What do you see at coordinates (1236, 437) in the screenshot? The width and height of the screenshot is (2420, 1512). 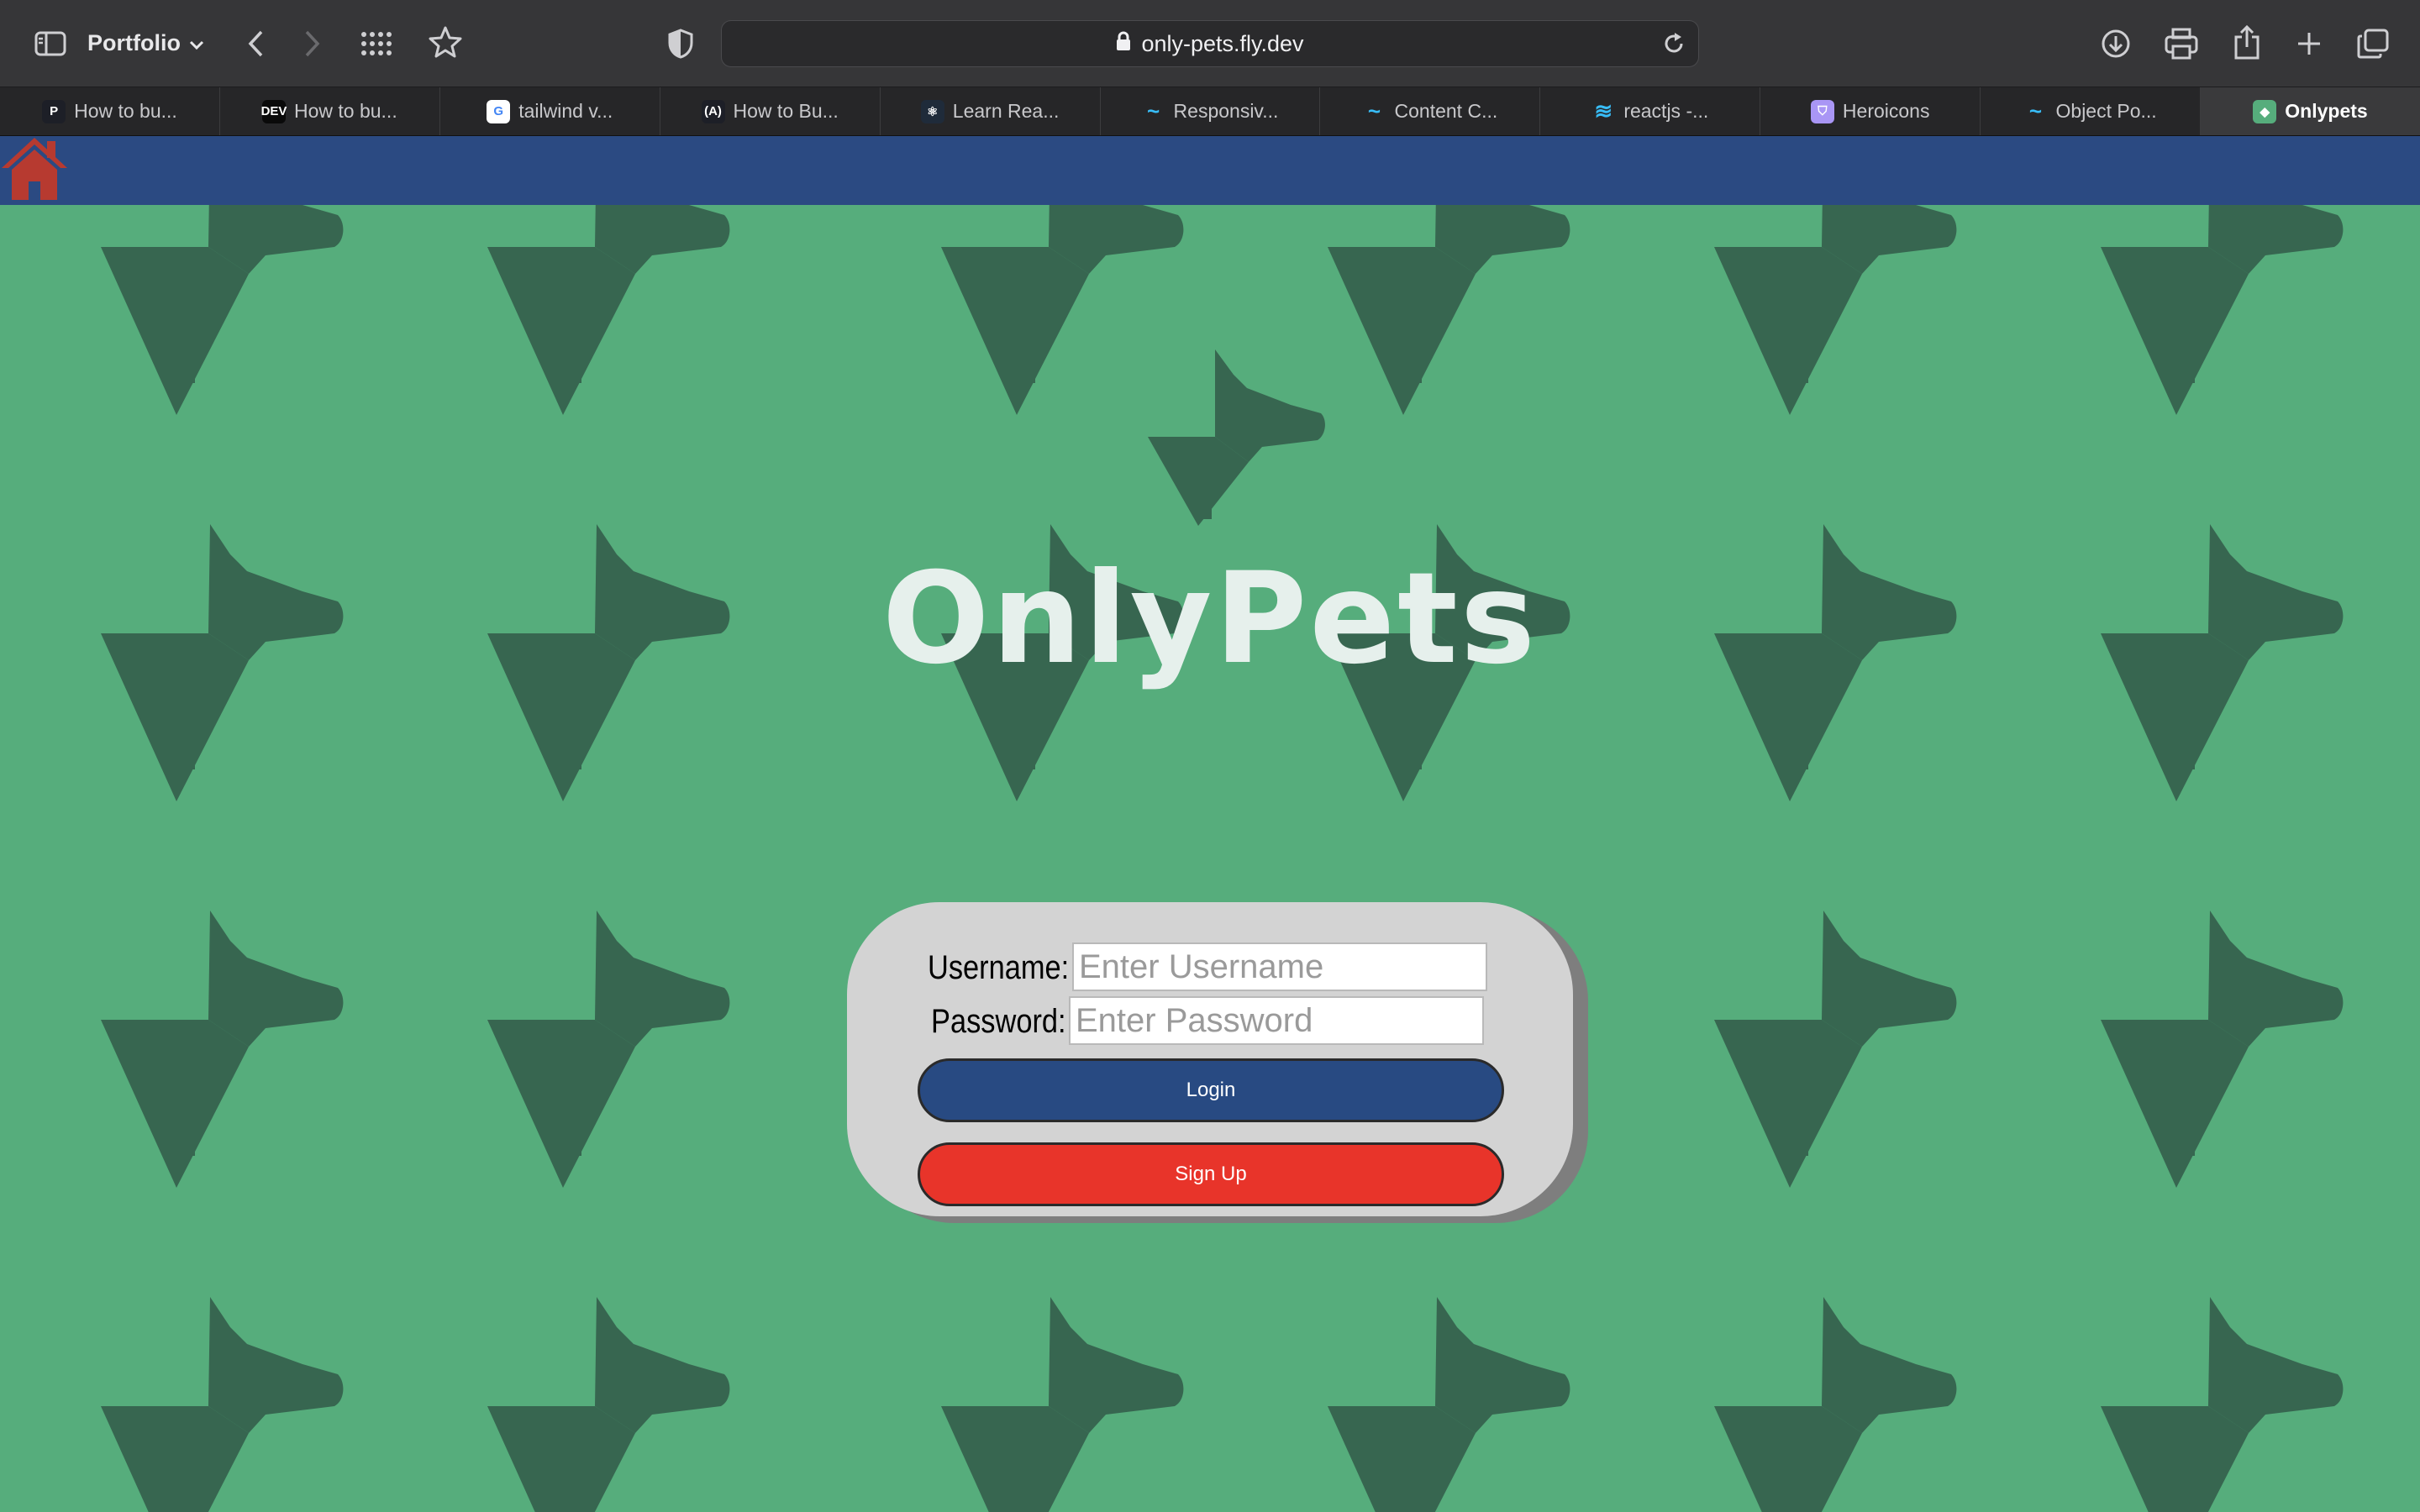 I see `dog-logo-icon` at bounding box center [1236, 437].